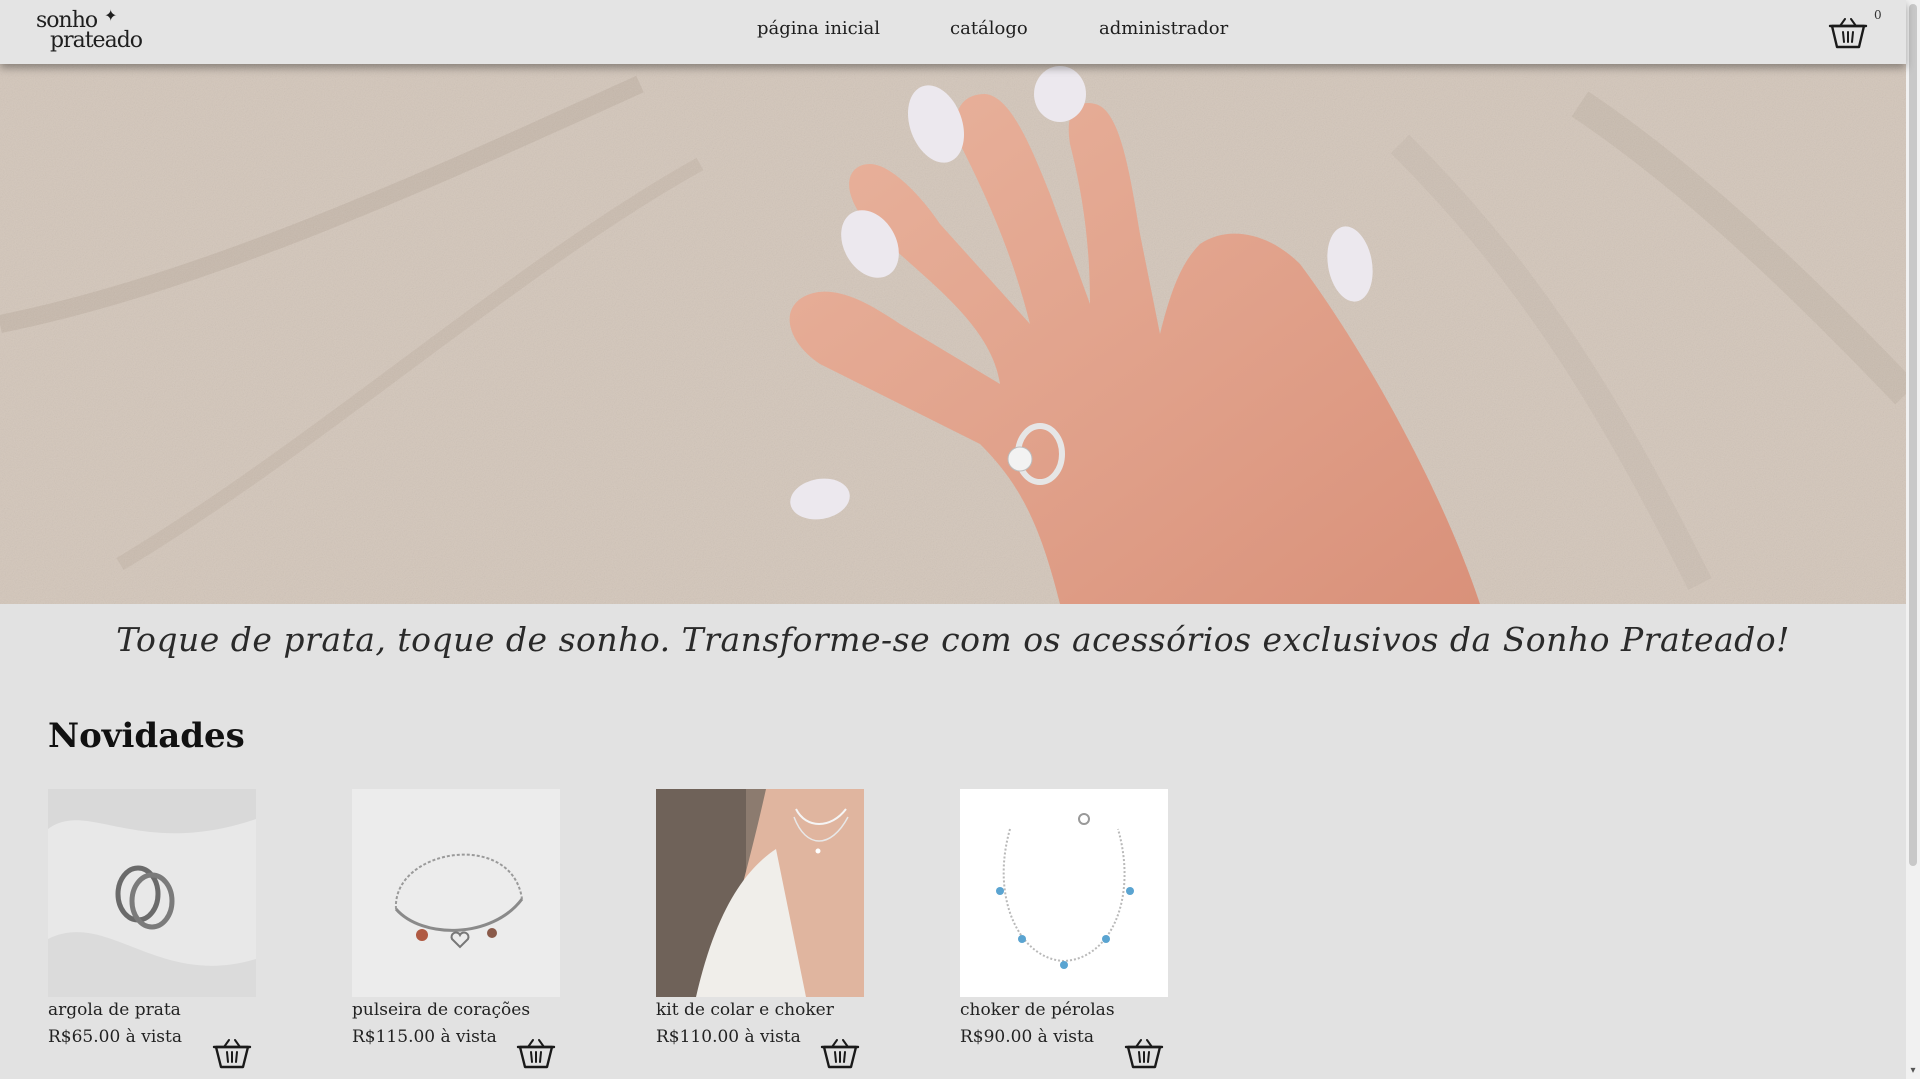  Describe the element at coordinates (989, 28) in the screenshot. I see `nav-item-catalog: catálogo` at that location.